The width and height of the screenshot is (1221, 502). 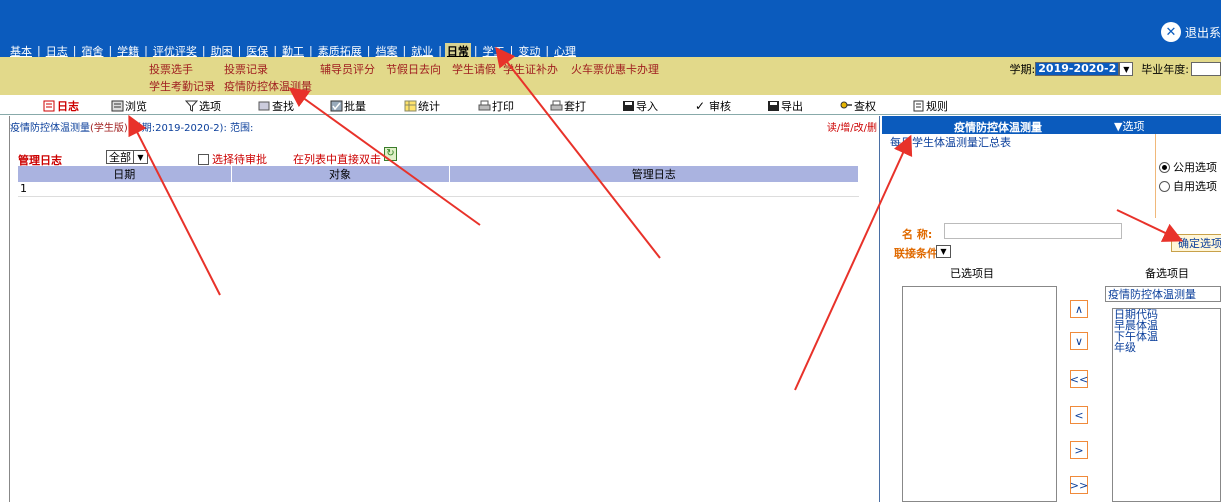 What do you see at coordinates (9, 309) in the screenshot?
I see `left-frame-border` at bounding box center [9, 309].